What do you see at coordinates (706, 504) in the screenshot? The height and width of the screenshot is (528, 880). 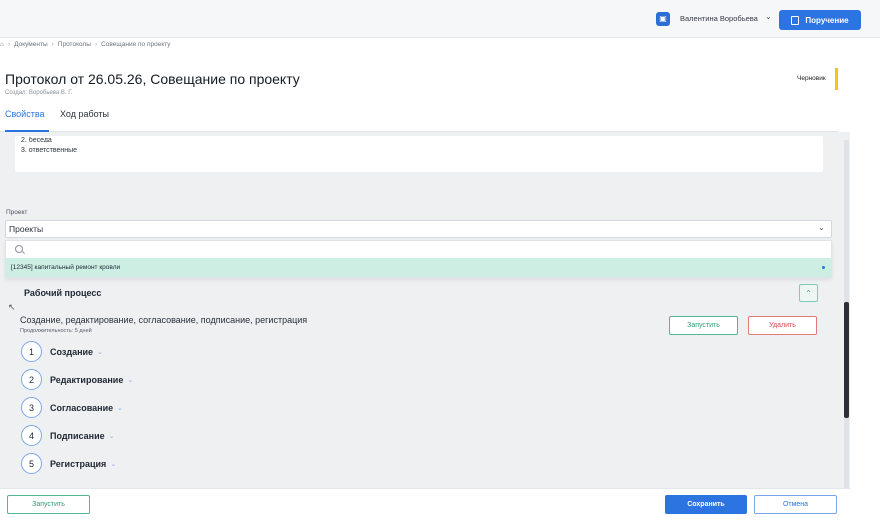 I see `save-button: Сохранить` at bounding box center [706, 504].